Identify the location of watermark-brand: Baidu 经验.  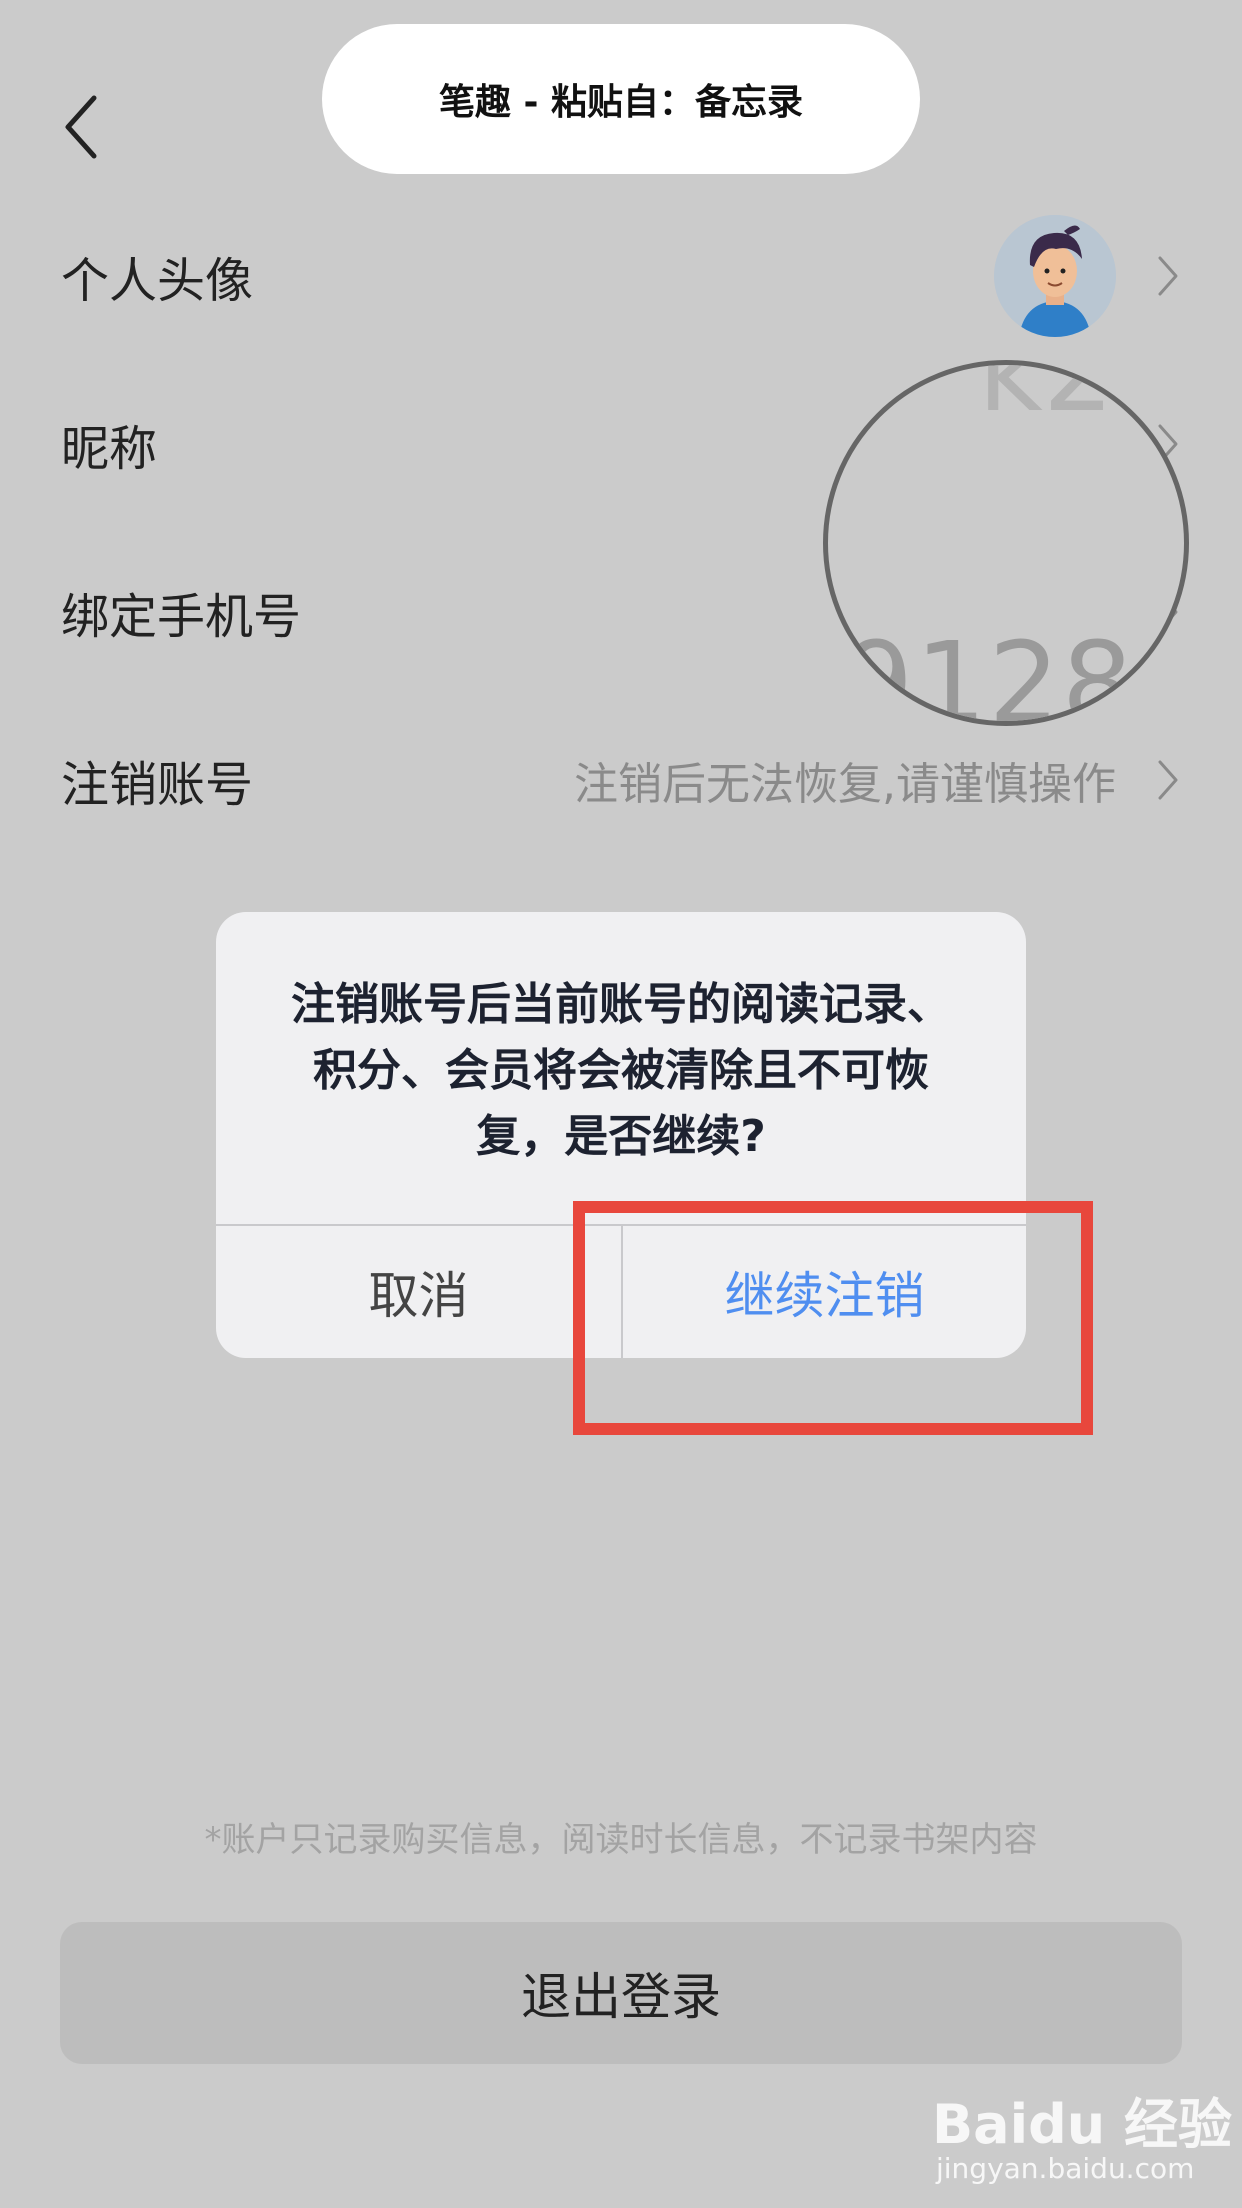
(1082, 2124).